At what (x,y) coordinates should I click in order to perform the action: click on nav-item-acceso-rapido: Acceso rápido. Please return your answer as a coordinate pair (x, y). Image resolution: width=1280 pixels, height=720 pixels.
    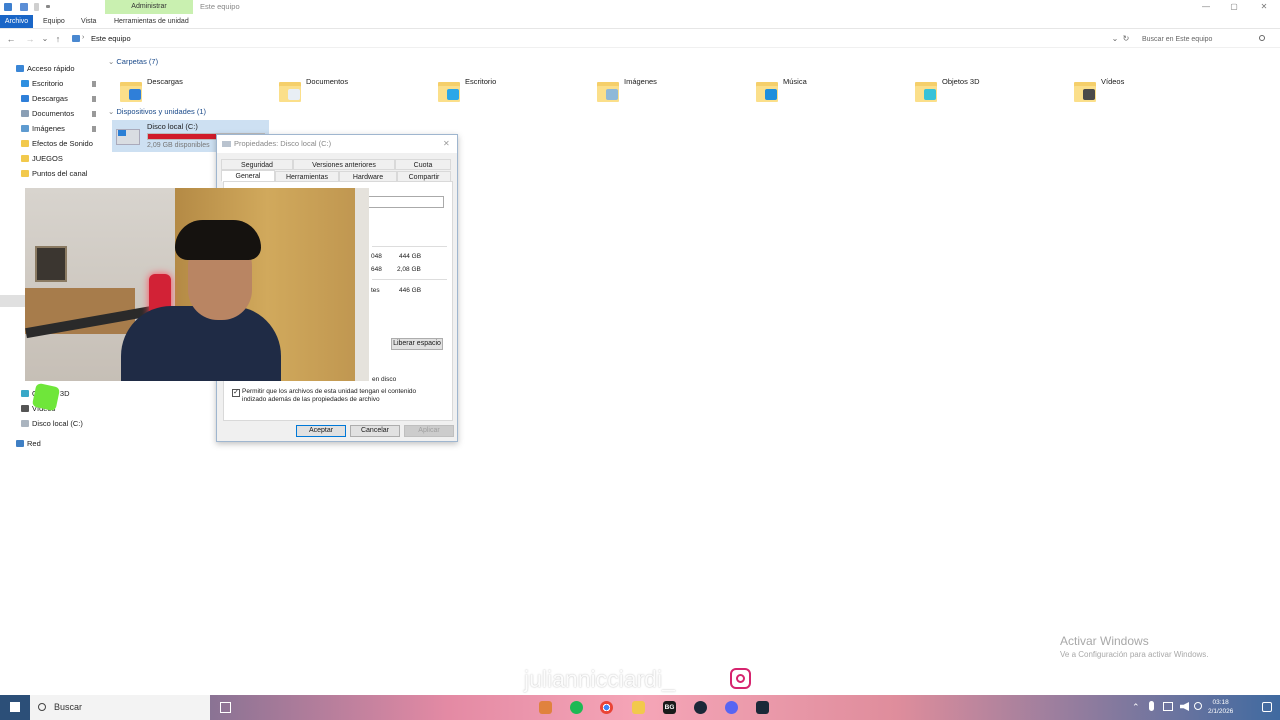
    Looking at the image, I should click on (52, 68).